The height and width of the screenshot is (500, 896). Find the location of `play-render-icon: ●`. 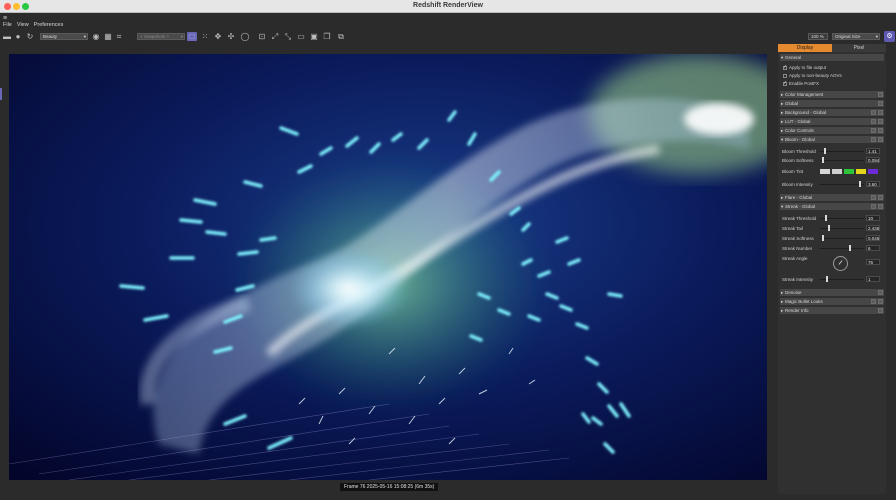

play-render-icon: ● is located at coordinates (18, 36).